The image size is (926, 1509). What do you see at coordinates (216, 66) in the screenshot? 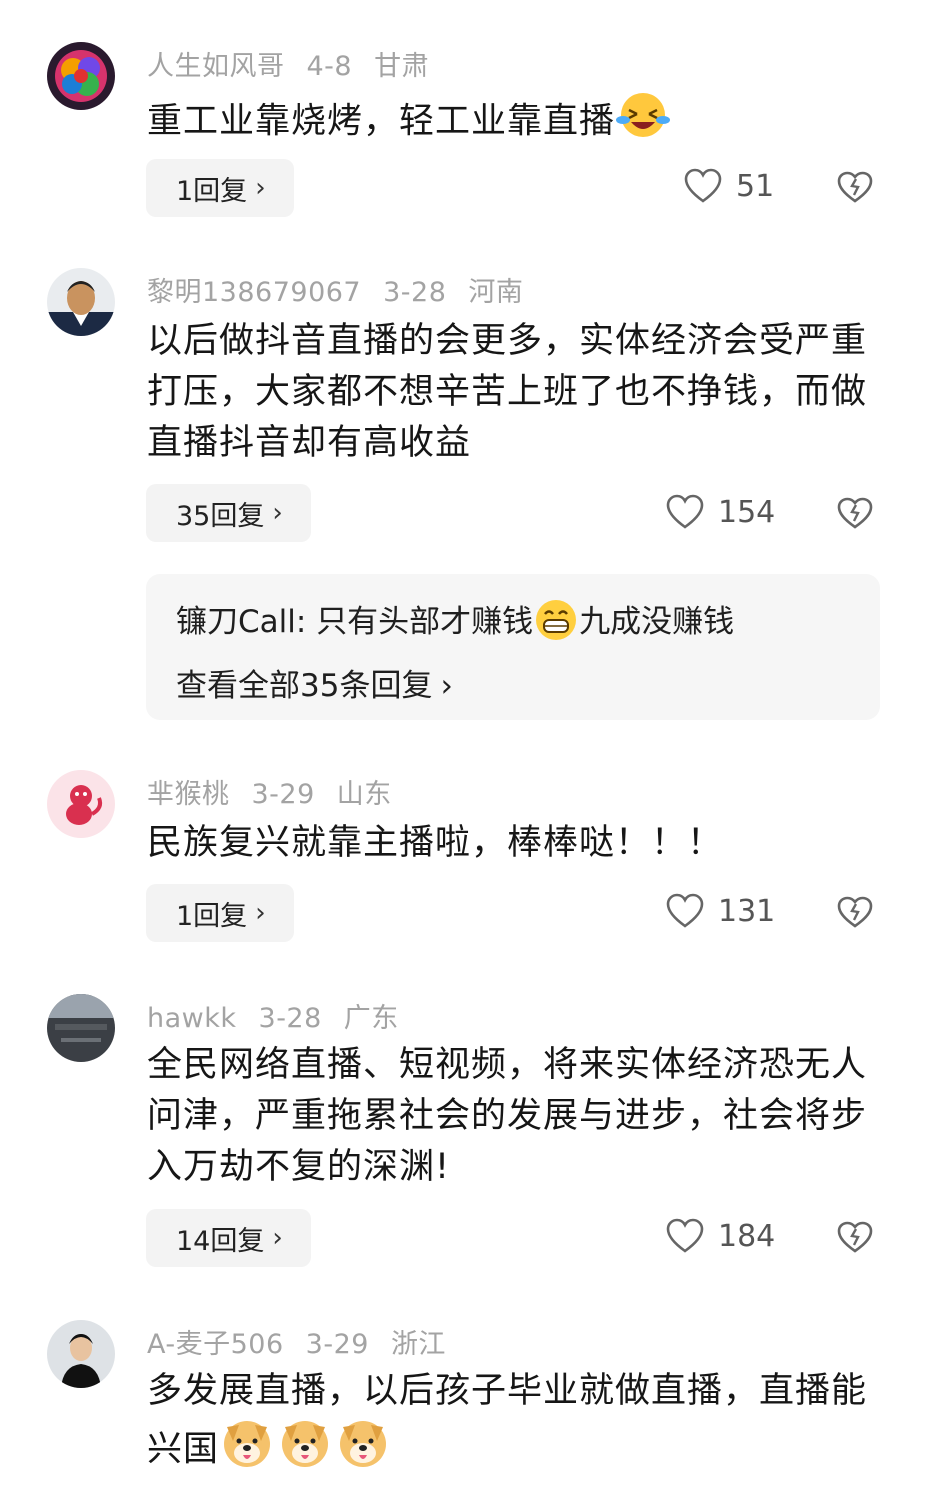
I see `username: 人生如风哥` at bounding box center [216, 66].